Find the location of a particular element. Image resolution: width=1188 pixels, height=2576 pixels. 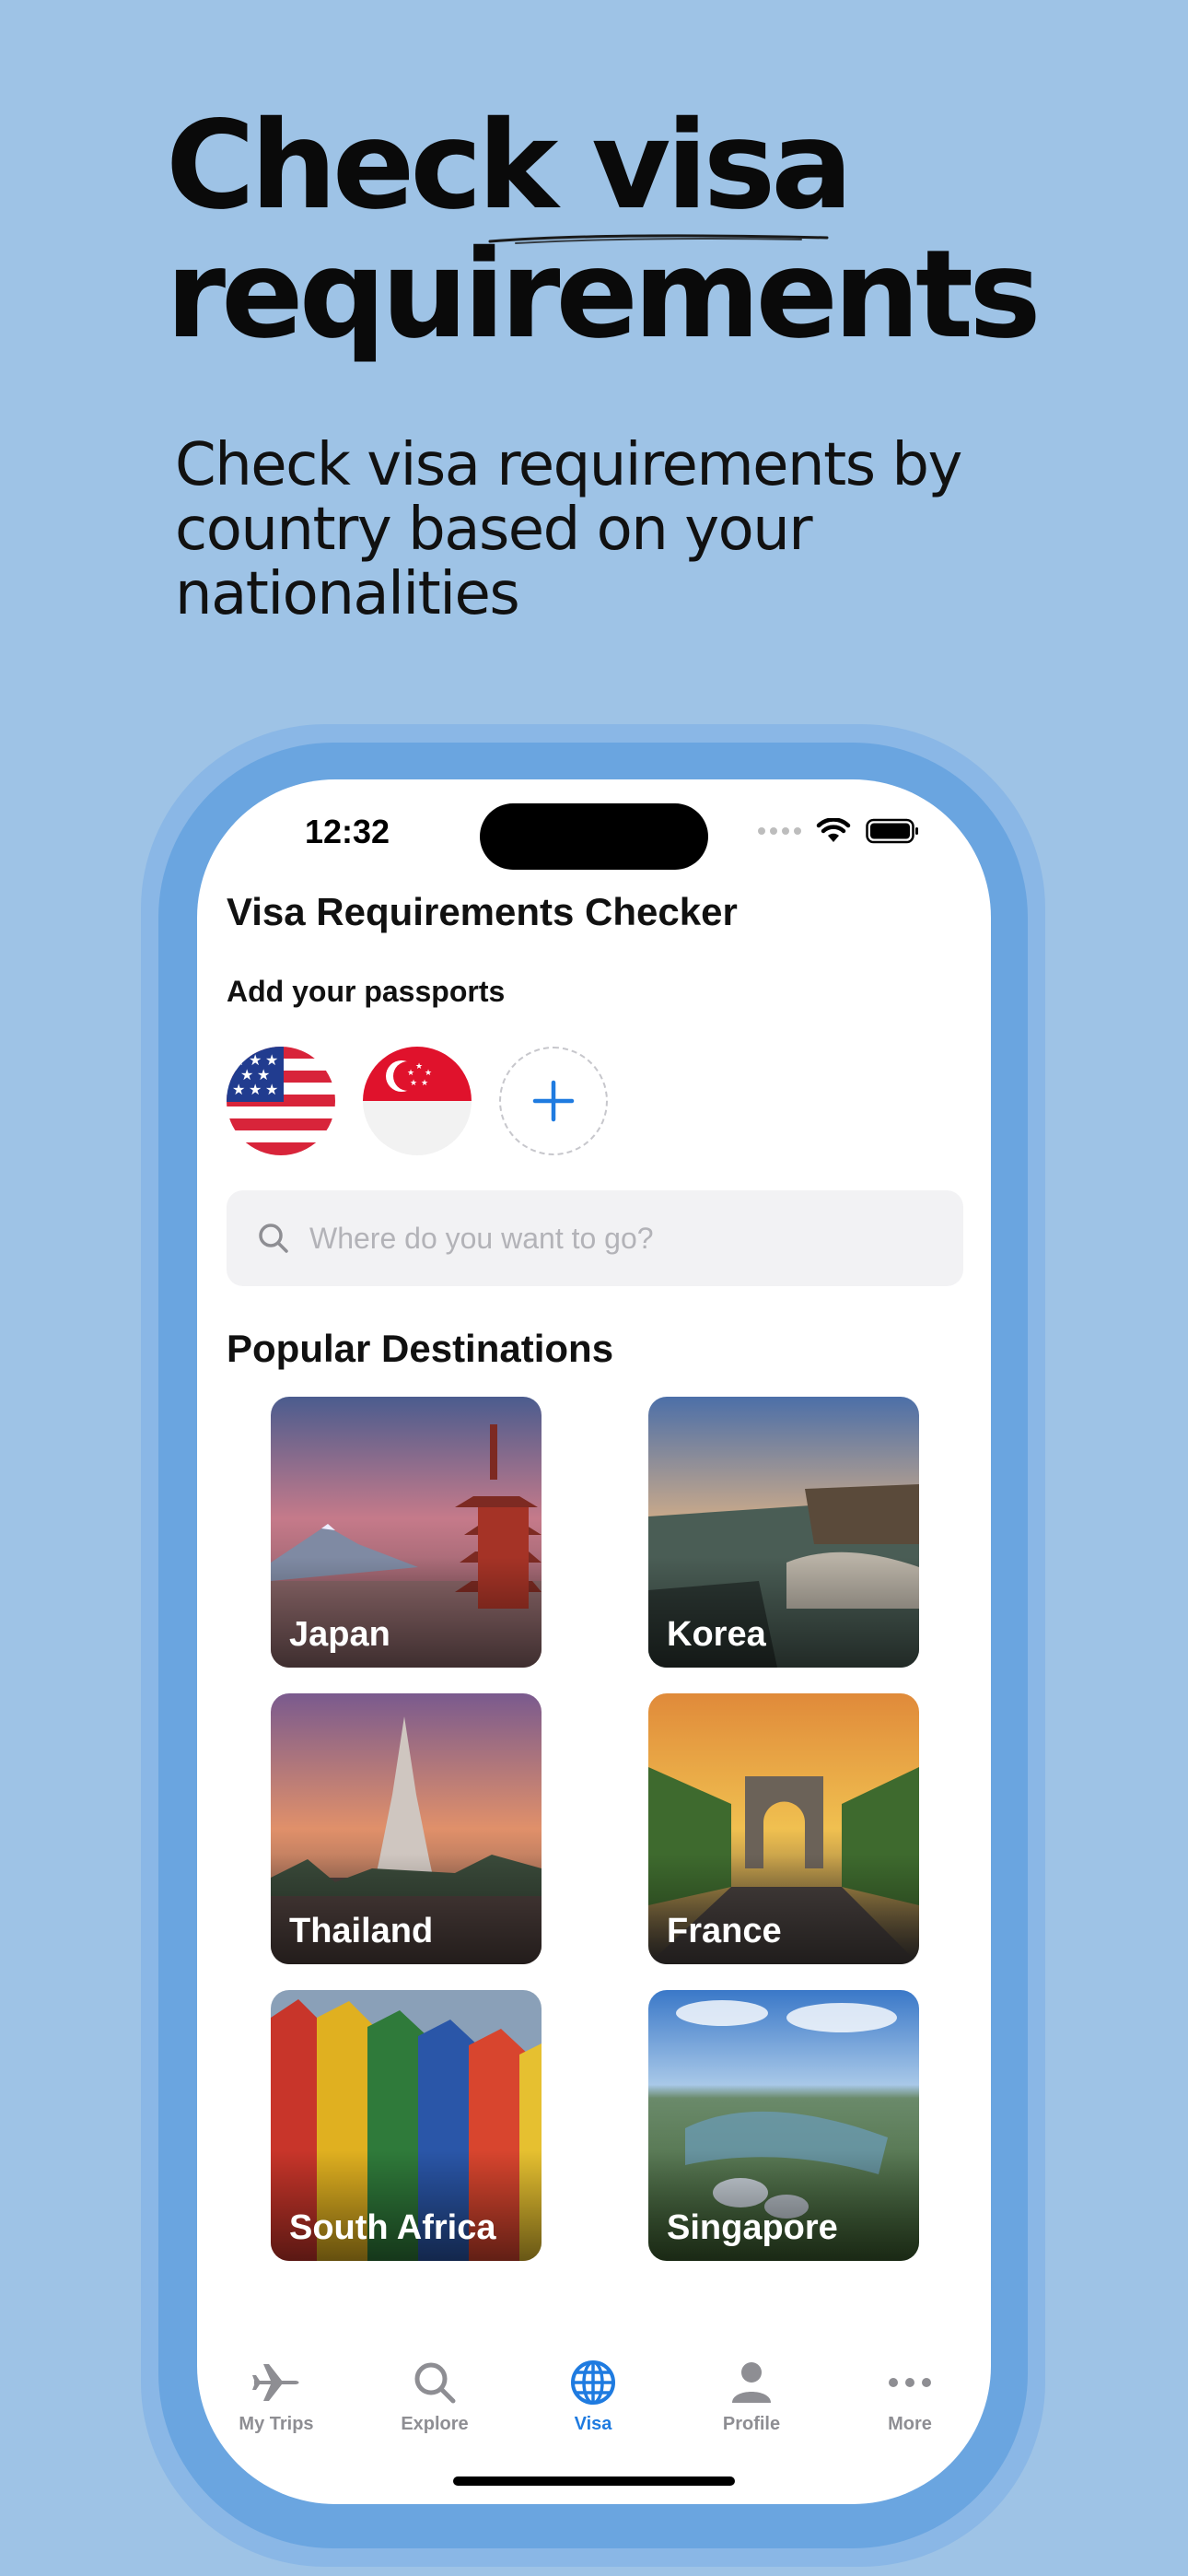

destination-card-south-africa: South Africa is located at coordinates (406, 2125).